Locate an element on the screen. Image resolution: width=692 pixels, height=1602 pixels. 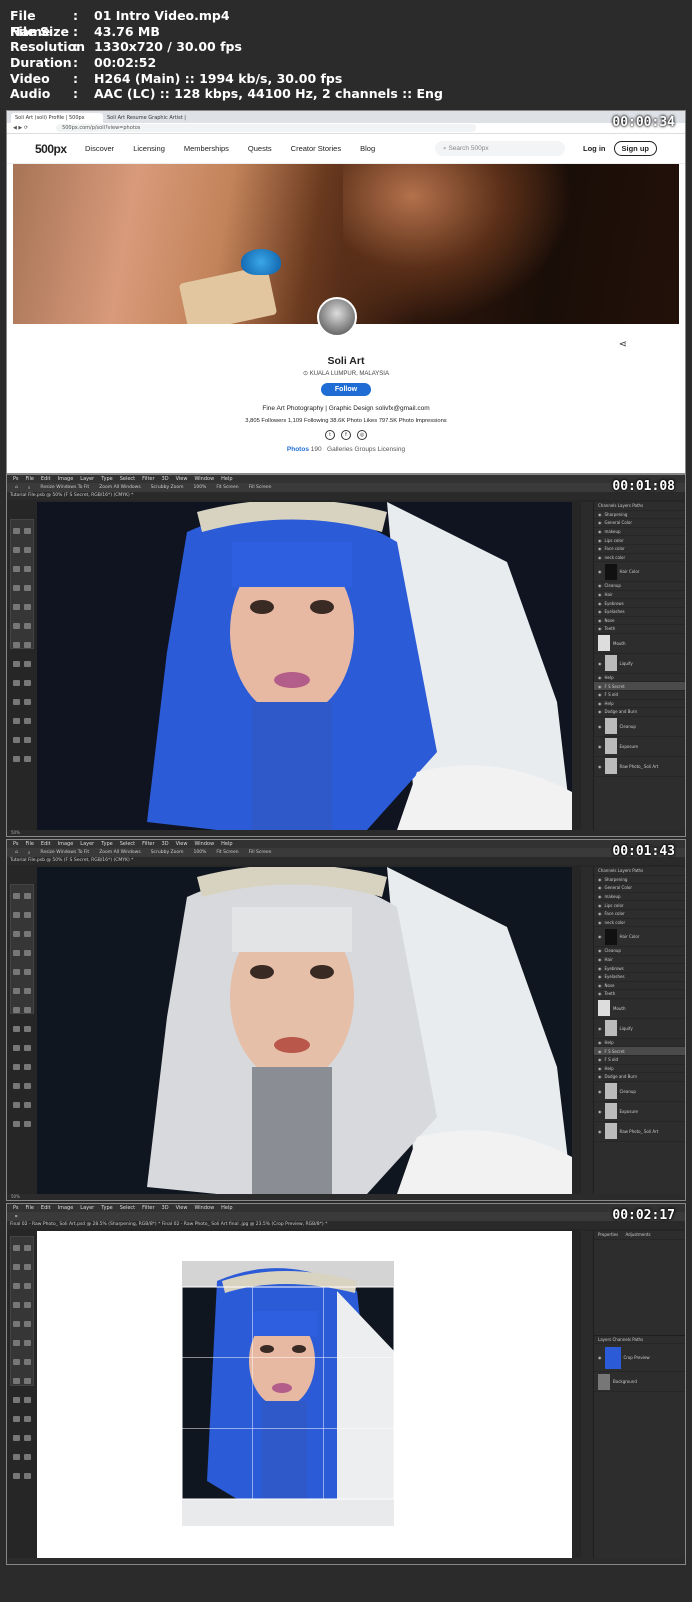
share-icon: ⋖ is located at coordinates (623, 344).